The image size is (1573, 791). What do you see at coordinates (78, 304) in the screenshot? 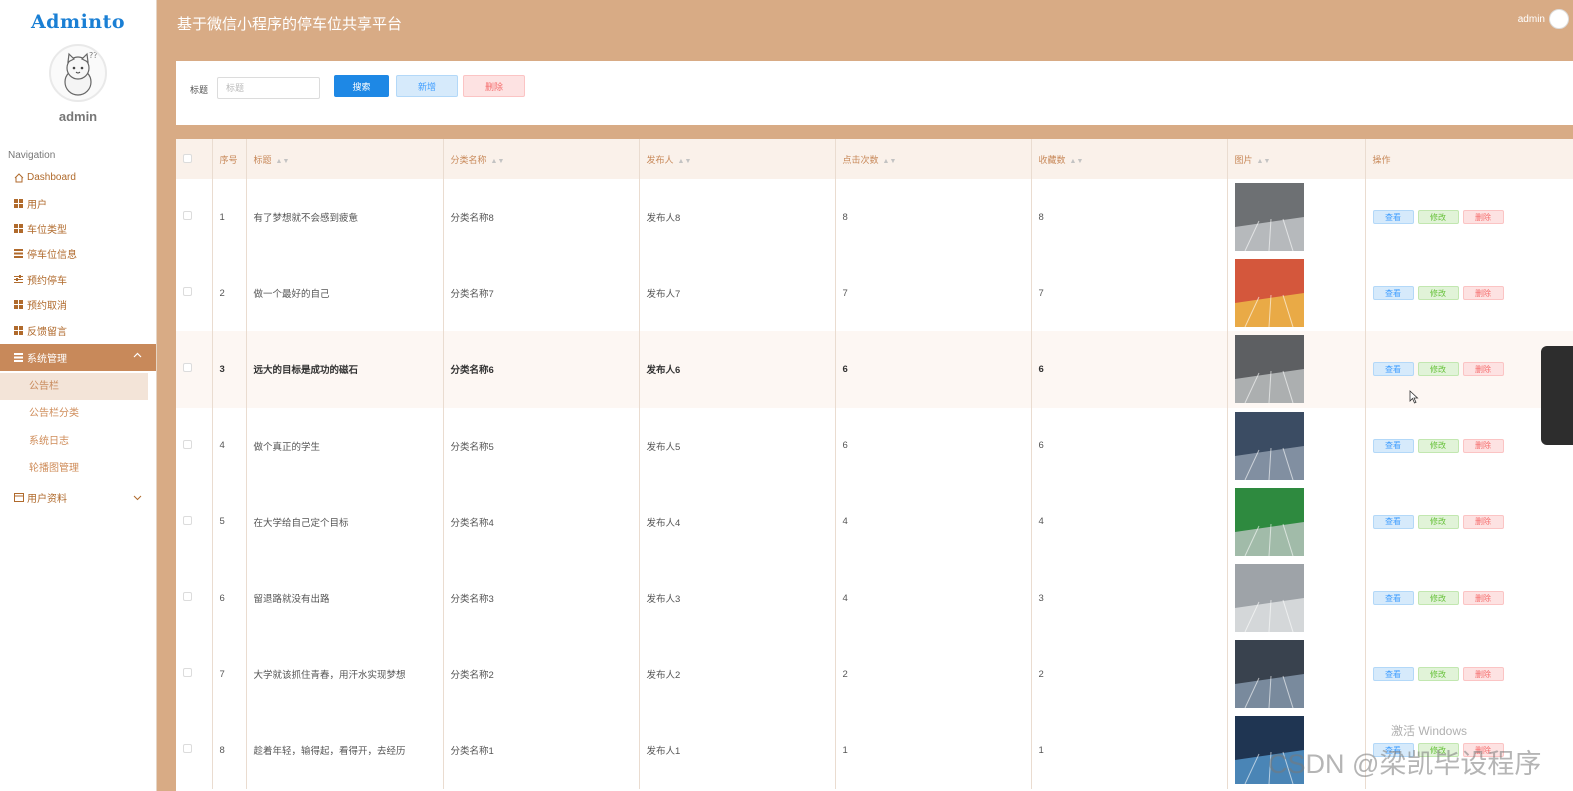
I see `sidebar-item-cancel: 预约取消` at bounding box center [78, 304].